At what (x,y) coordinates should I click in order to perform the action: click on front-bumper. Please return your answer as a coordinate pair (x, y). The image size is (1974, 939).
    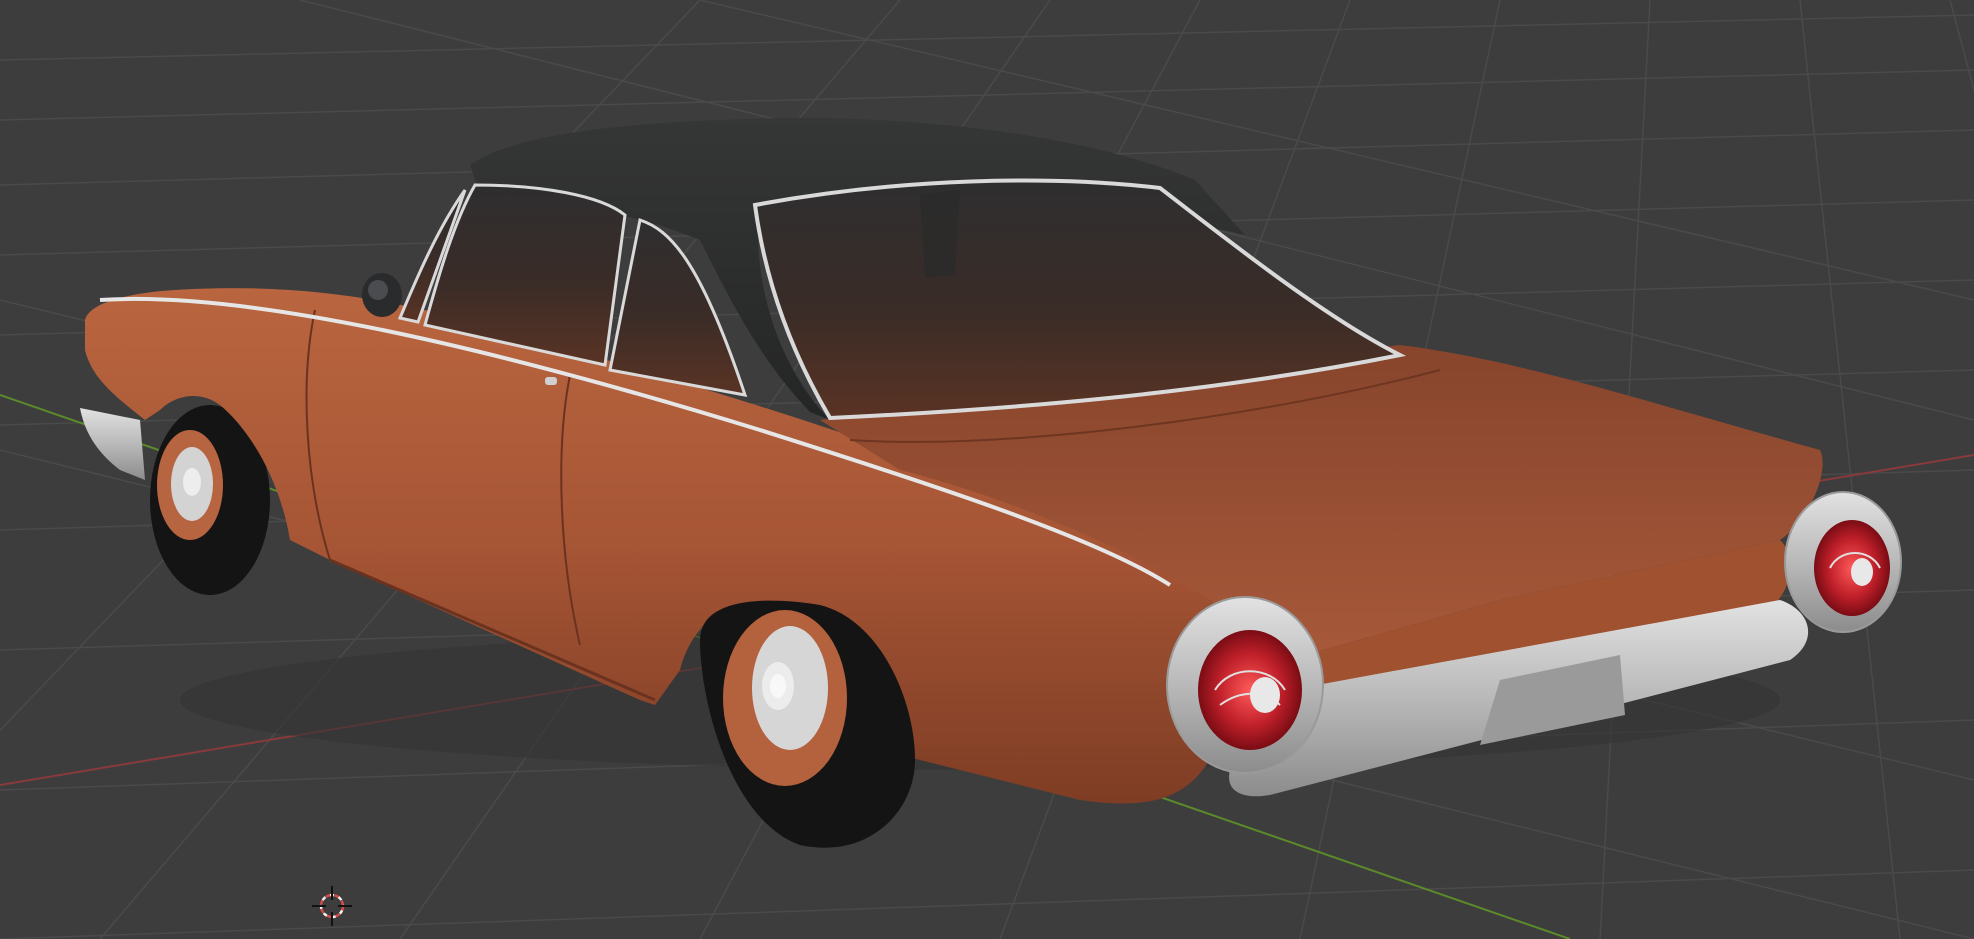
    Looking at the image, I should click on (112, 444).